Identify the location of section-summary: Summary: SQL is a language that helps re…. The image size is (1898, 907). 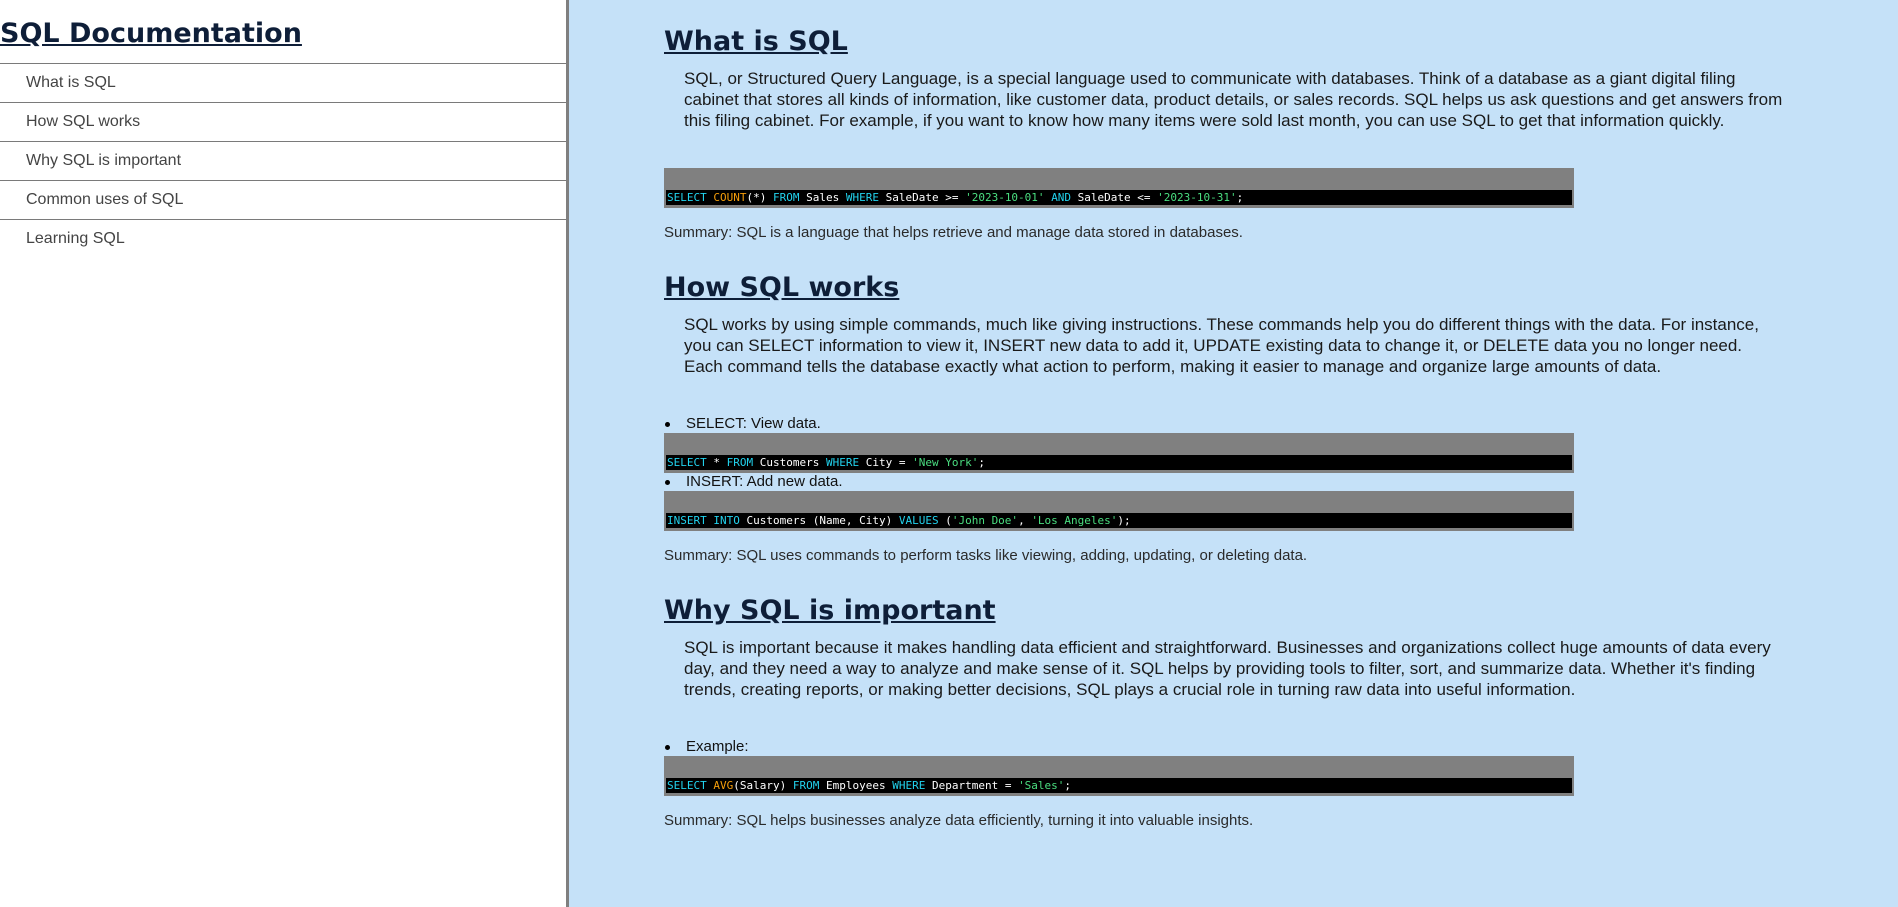
(953, 232).